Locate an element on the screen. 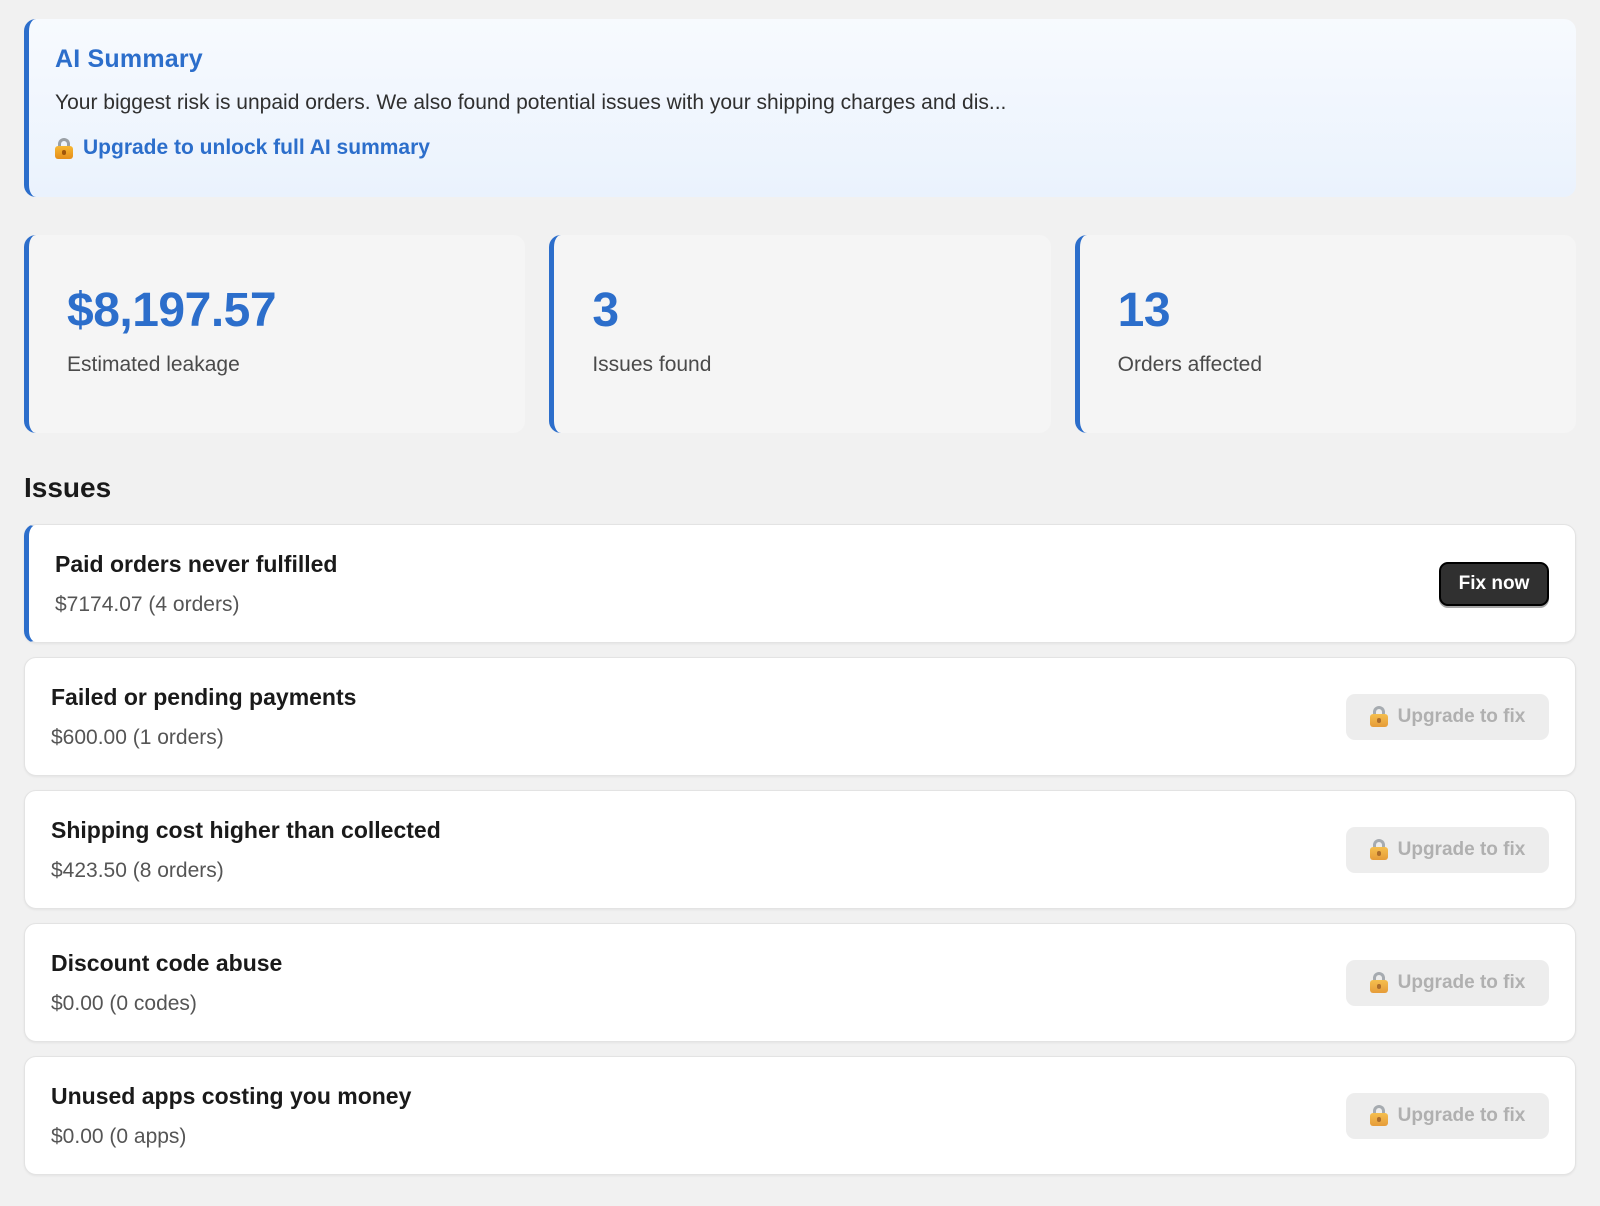 Image resolution: width=1600 pixels, height=1206 pixels. upgrade-ai-summary-link: Upgrade to unlock full AI summary is located at coordinates (815, 148).